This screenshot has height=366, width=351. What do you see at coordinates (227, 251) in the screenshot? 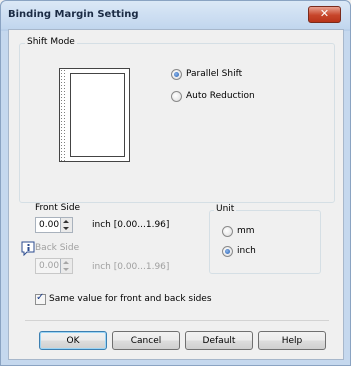
I see `unit-inch-radio` at bounding box center [227, 251].